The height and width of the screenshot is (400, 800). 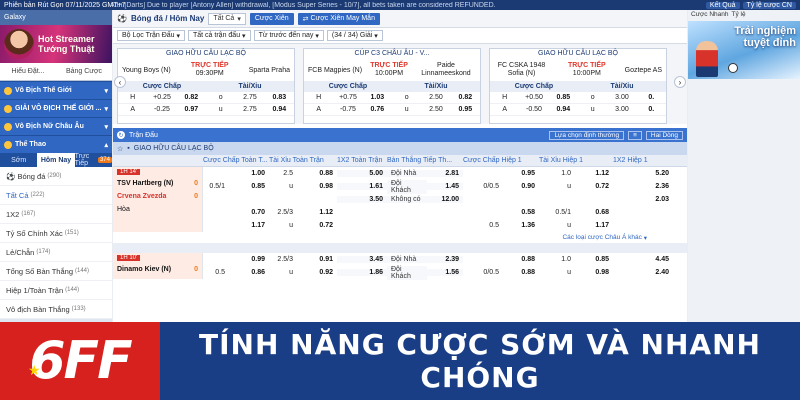 What do you see at coordinates (56, 271) in the screenshot?
I see `sidebar-item-total-goals: Tổng Số Bàn Thắng (144)` at bounding box center [56, 271].